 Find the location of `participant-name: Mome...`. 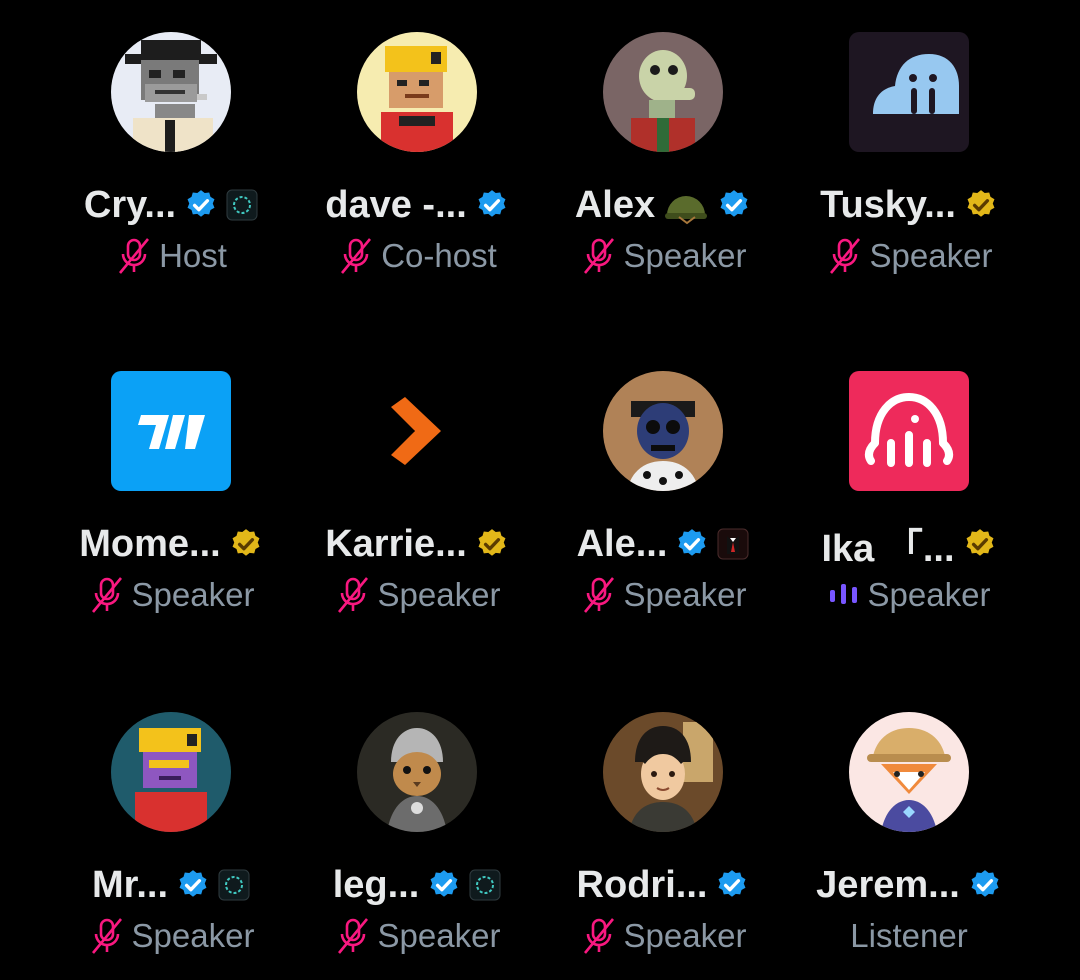

participant-name: Mome... is located at coordinates (150, 543).